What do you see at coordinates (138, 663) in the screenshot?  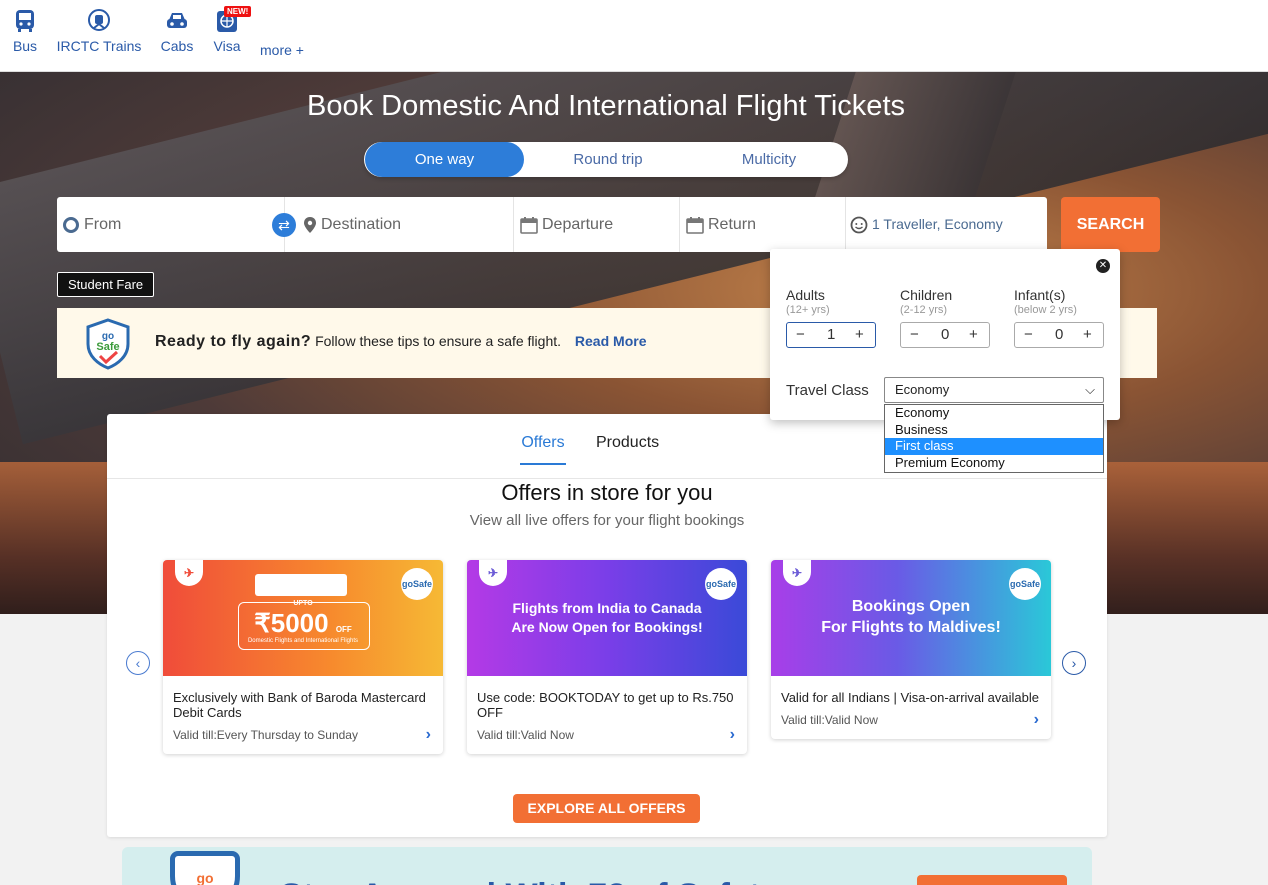 I see `carousel-prev-button: ‹` at bounding box center [138, 663].